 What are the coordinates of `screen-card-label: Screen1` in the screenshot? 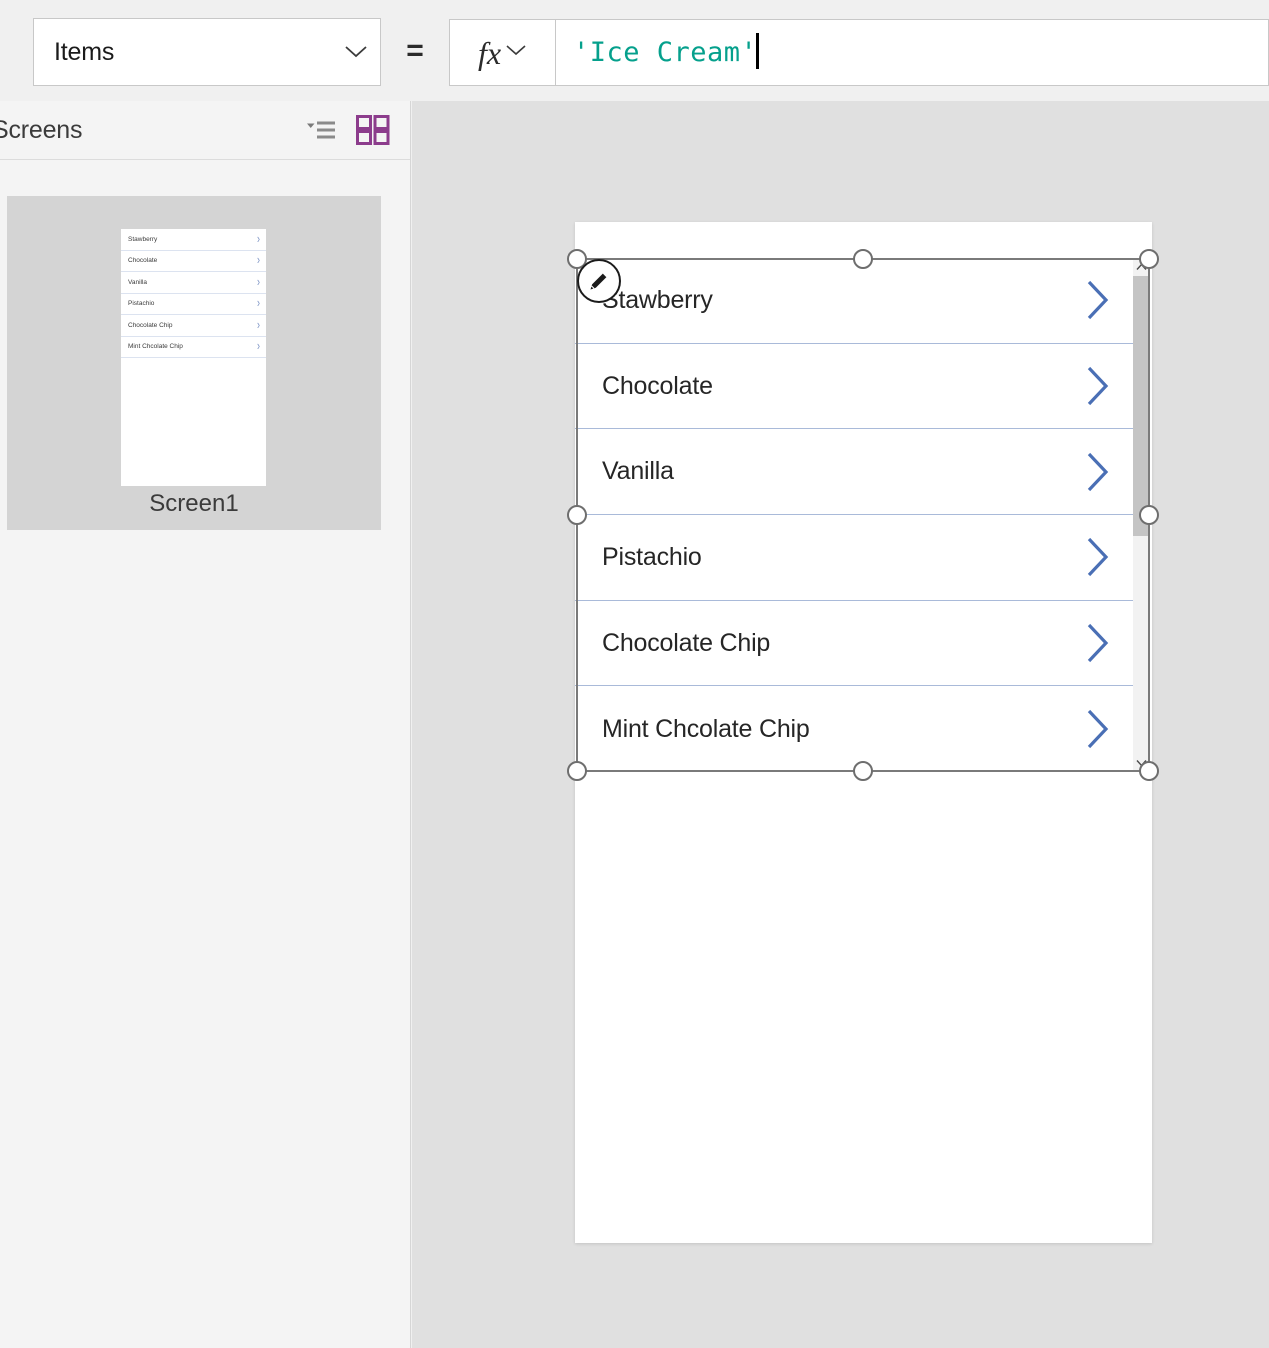 It's located at (194, 503).